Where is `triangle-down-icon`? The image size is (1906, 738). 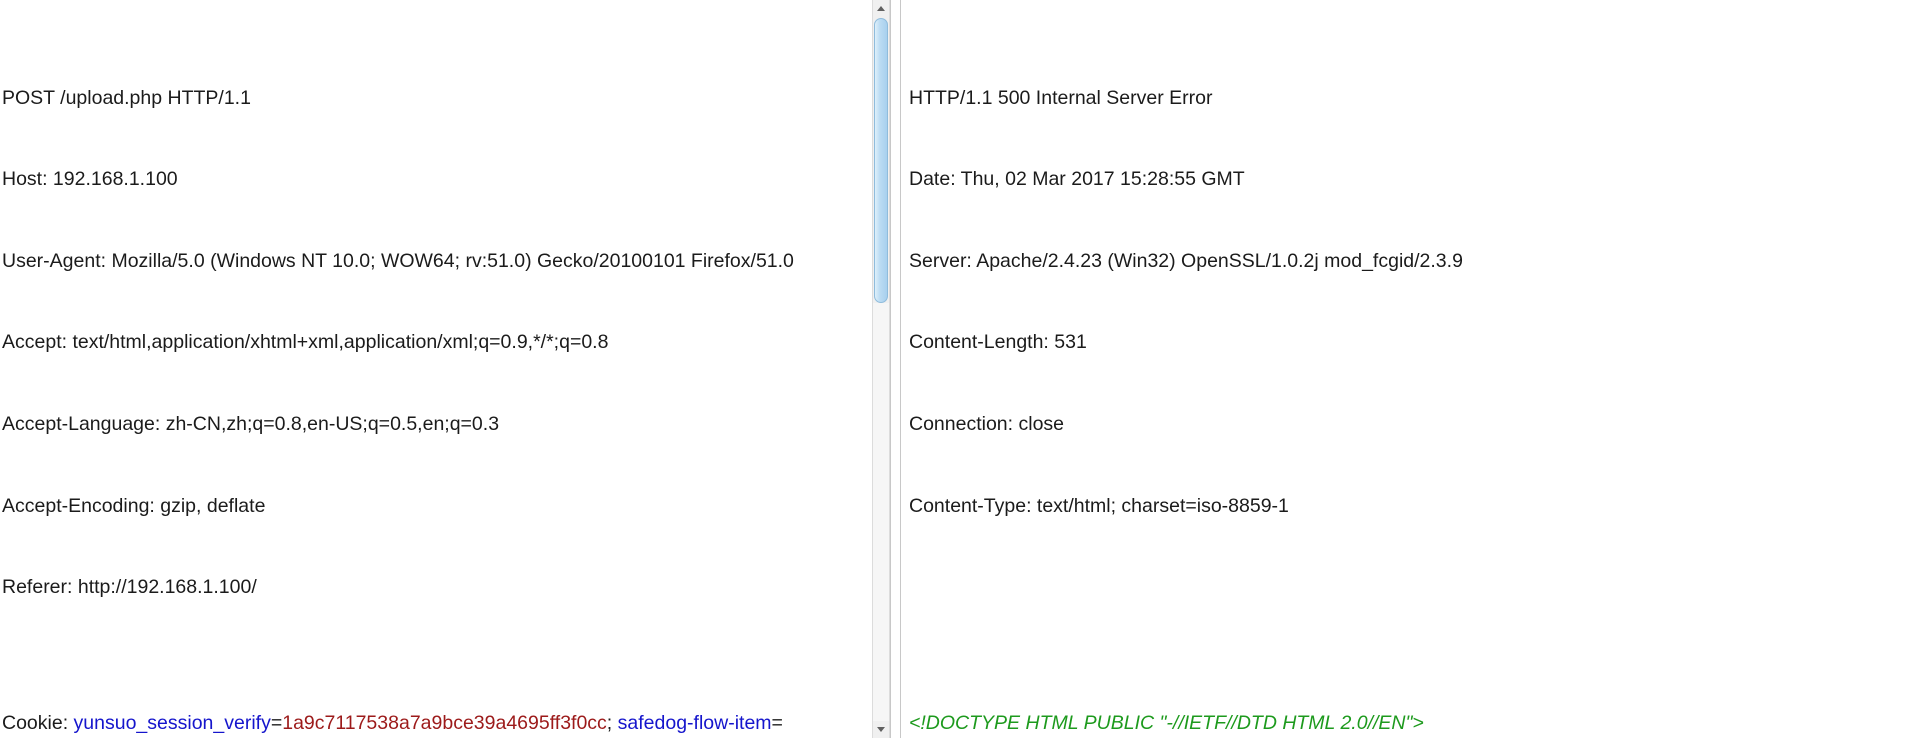 triangle-down-icon is located at coordinates (881, 729).